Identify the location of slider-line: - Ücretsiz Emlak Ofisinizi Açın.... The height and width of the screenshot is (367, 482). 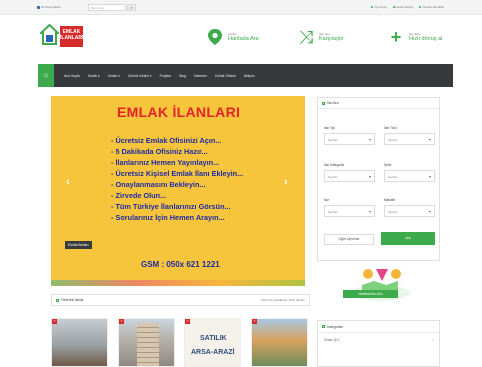
(166, 140).